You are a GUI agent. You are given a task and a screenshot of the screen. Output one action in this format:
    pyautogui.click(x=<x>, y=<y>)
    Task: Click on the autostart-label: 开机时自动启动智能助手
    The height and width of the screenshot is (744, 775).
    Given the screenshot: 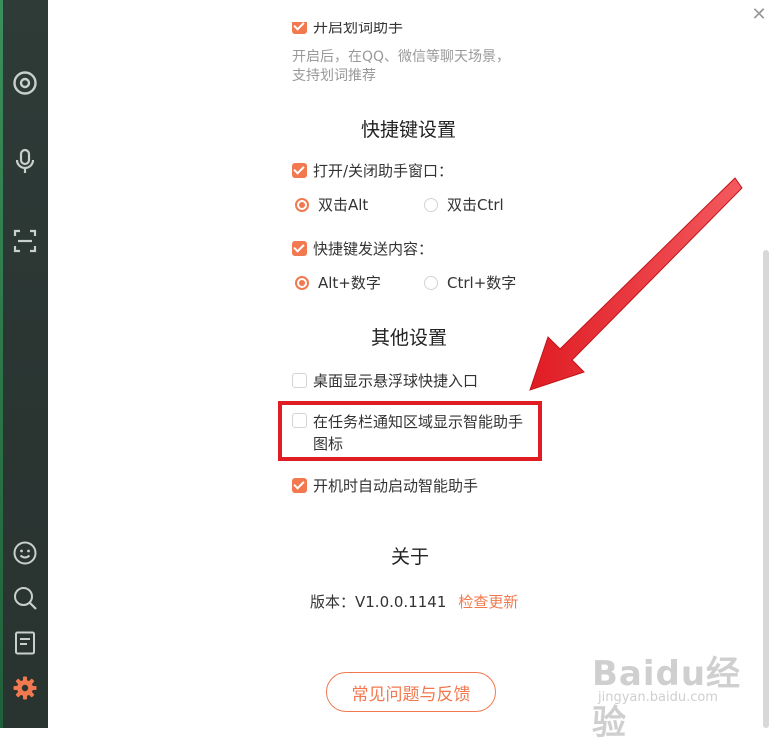 What is the action you would take?
    pyautogui.click(x=396, y=486)
    